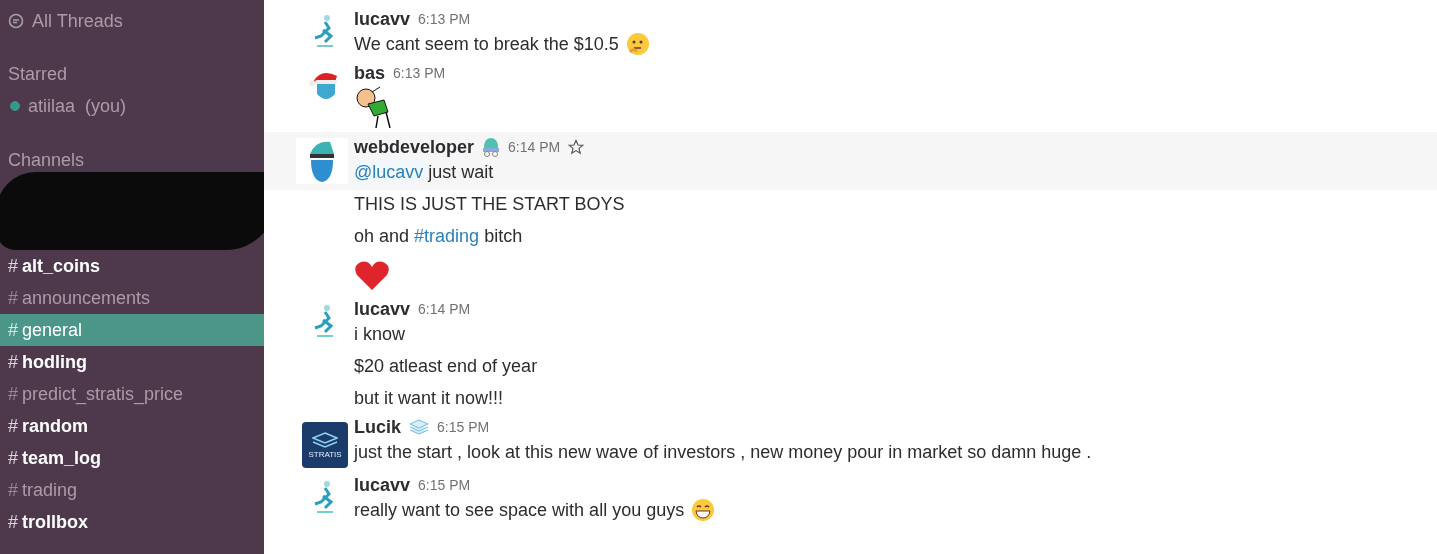  Describe the element at coordinates (132, 17) in the screenshot. I see `all-threads-link: All Threads` at that location.